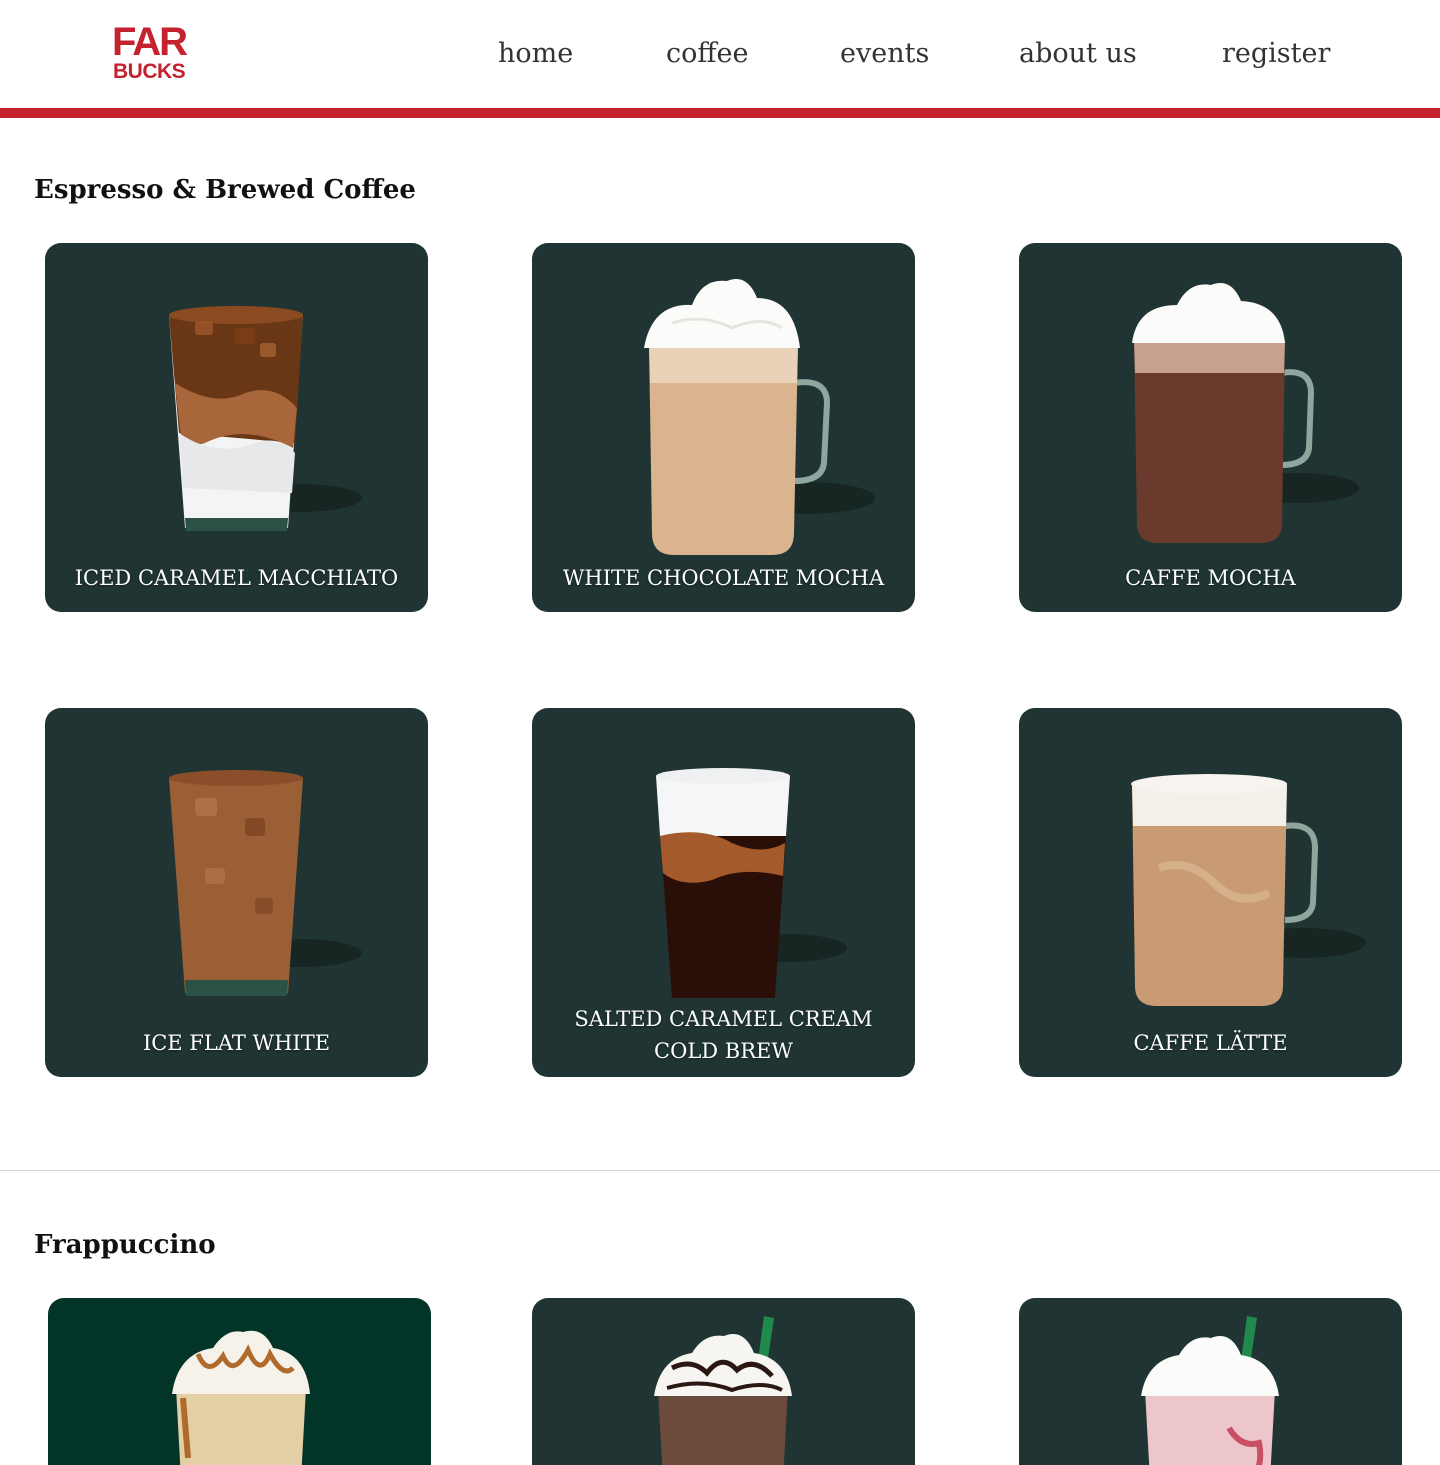 The image size is (1440, 1465). Describe the element at coordinates (241, 1397) in the screenshot. I see `caramel-frappuccino-icon` at that location.